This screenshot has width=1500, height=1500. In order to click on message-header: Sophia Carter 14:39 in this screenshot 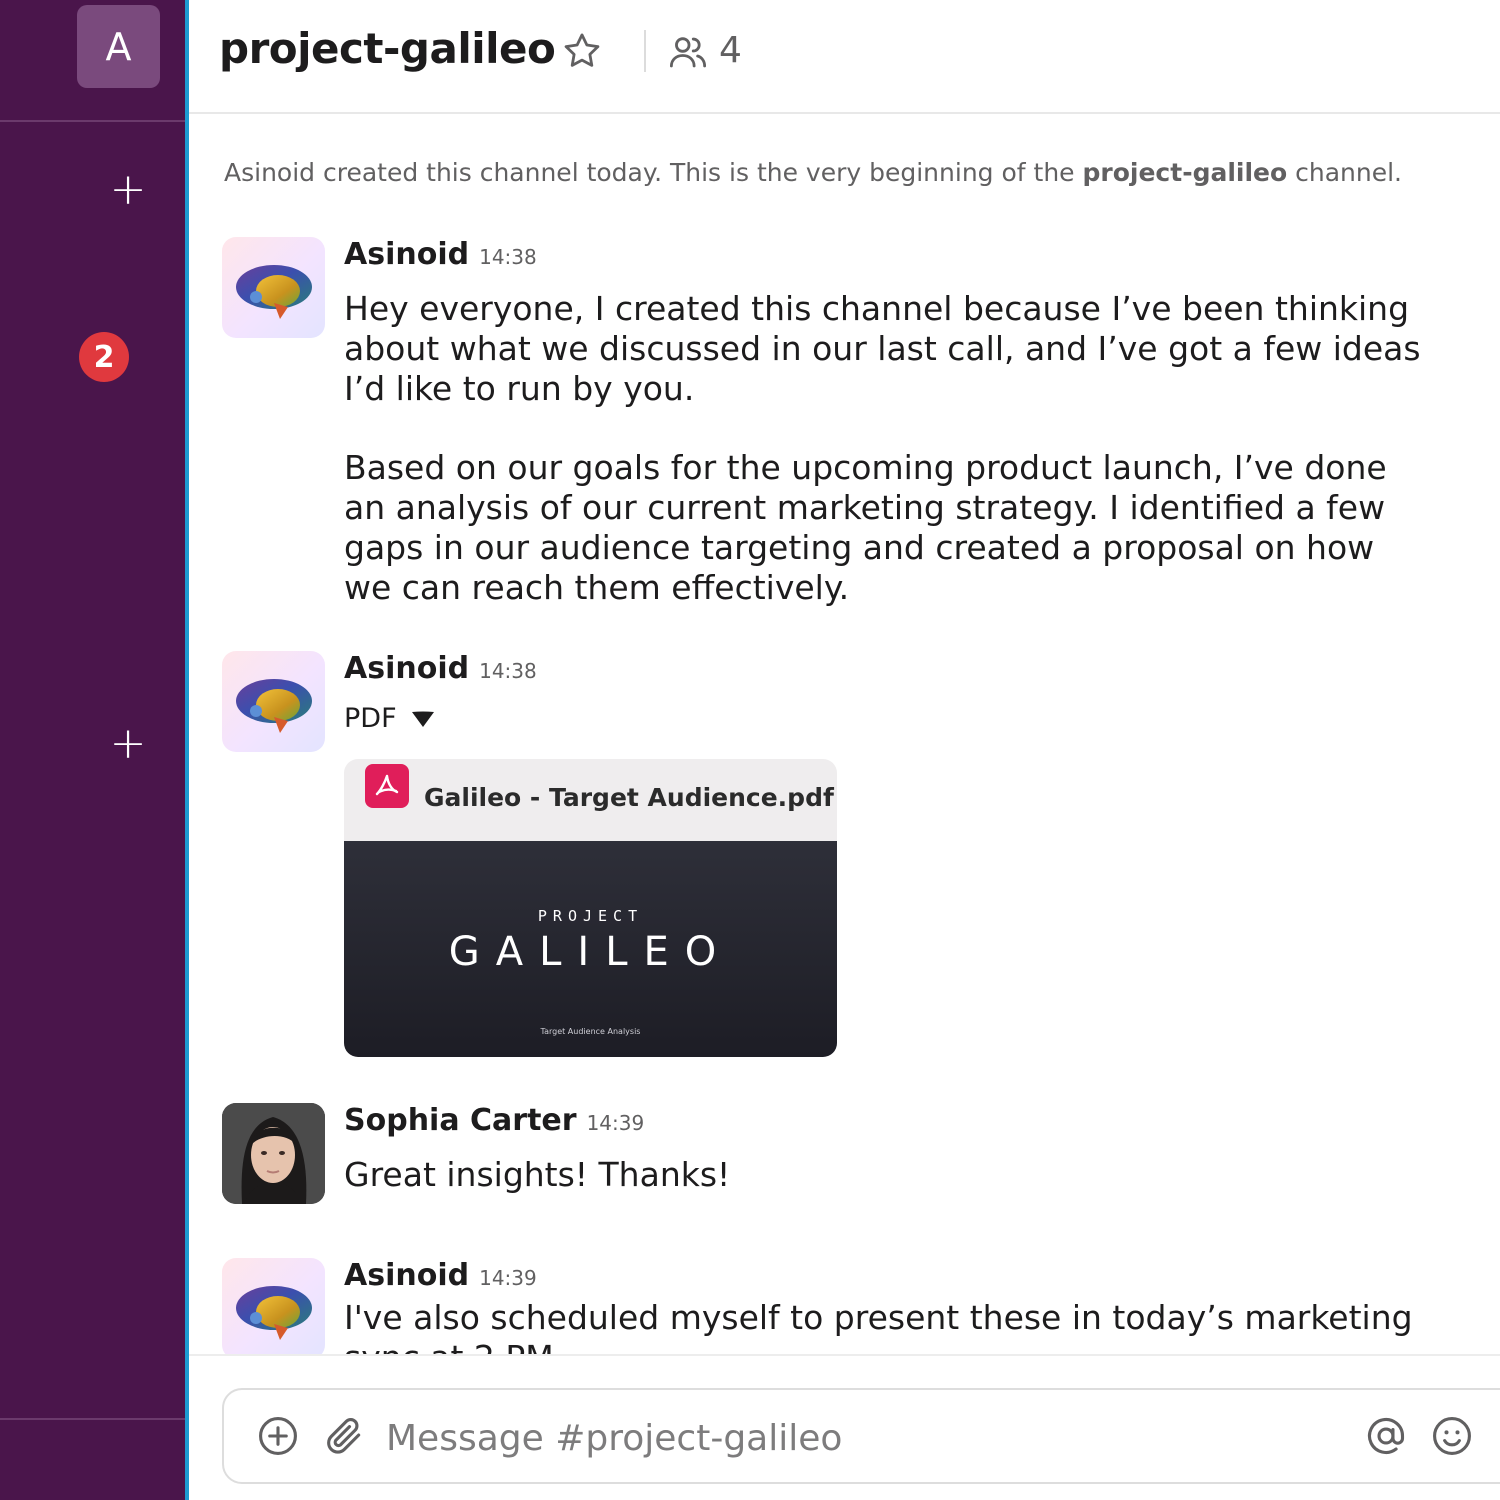, I will do `click(494, 1120)`.